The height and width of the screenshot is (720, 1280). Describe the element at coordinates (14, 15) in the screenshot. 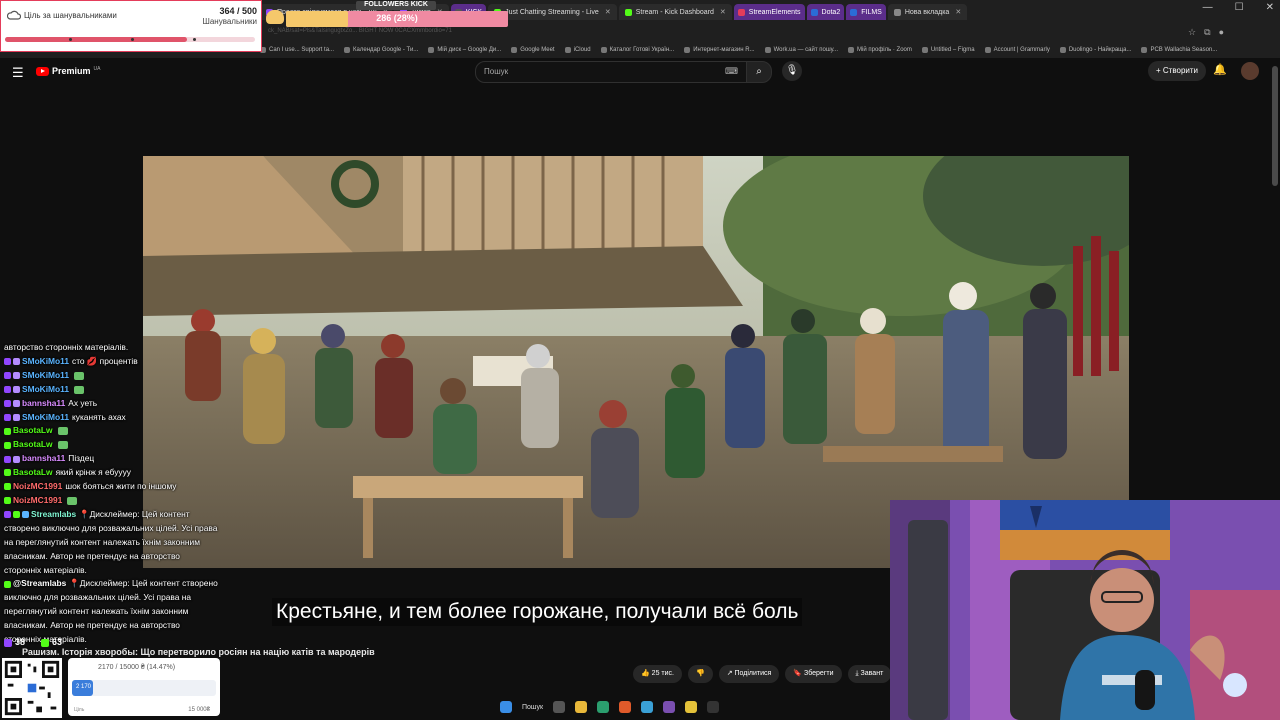

I see `cloud-heart-icon` at that location.